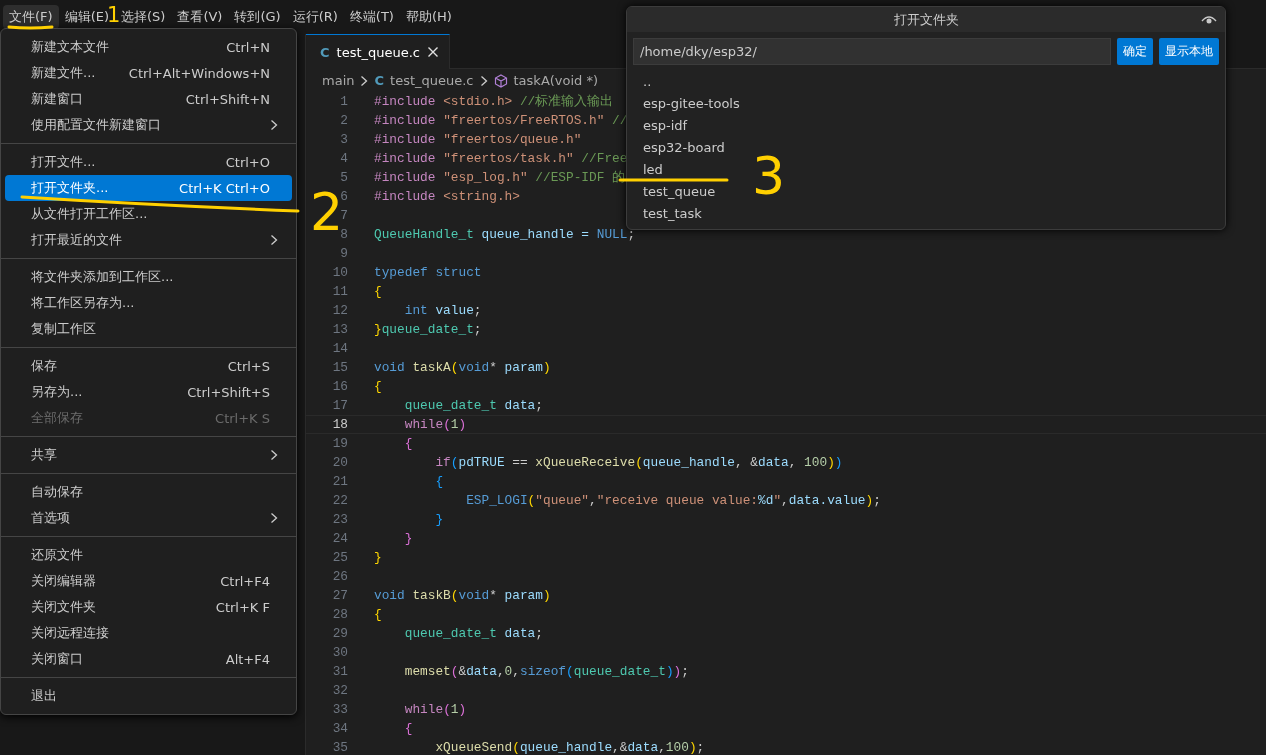  I want to click on menu-bar-item: 终端(T), so click(371, 17).